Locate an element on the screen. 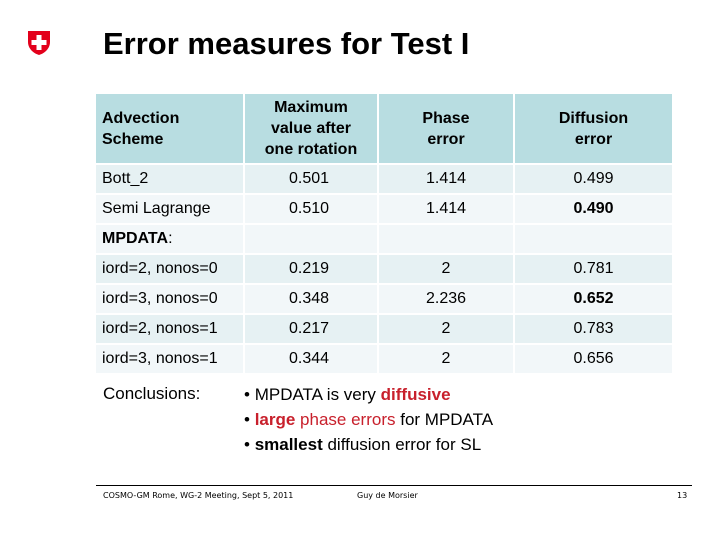 The width and height of the screenshot is (720, 540). table-row: iord=2, nonos=0 0.219 2 0.781 is located at coordinates (384, 269).